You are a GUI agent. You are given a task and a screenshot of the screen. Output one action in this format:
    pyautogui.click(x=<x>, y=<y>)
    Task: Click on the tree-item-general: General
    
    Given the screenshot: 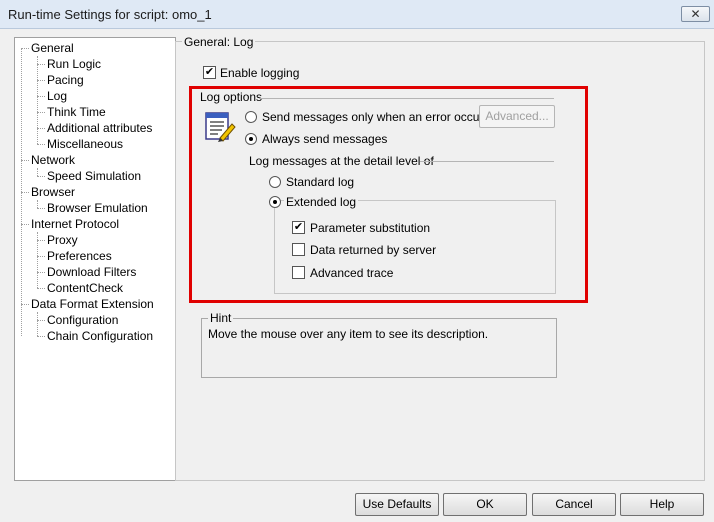 What is the action you would take?
    pyautogui.click(x=52, y=48)
    